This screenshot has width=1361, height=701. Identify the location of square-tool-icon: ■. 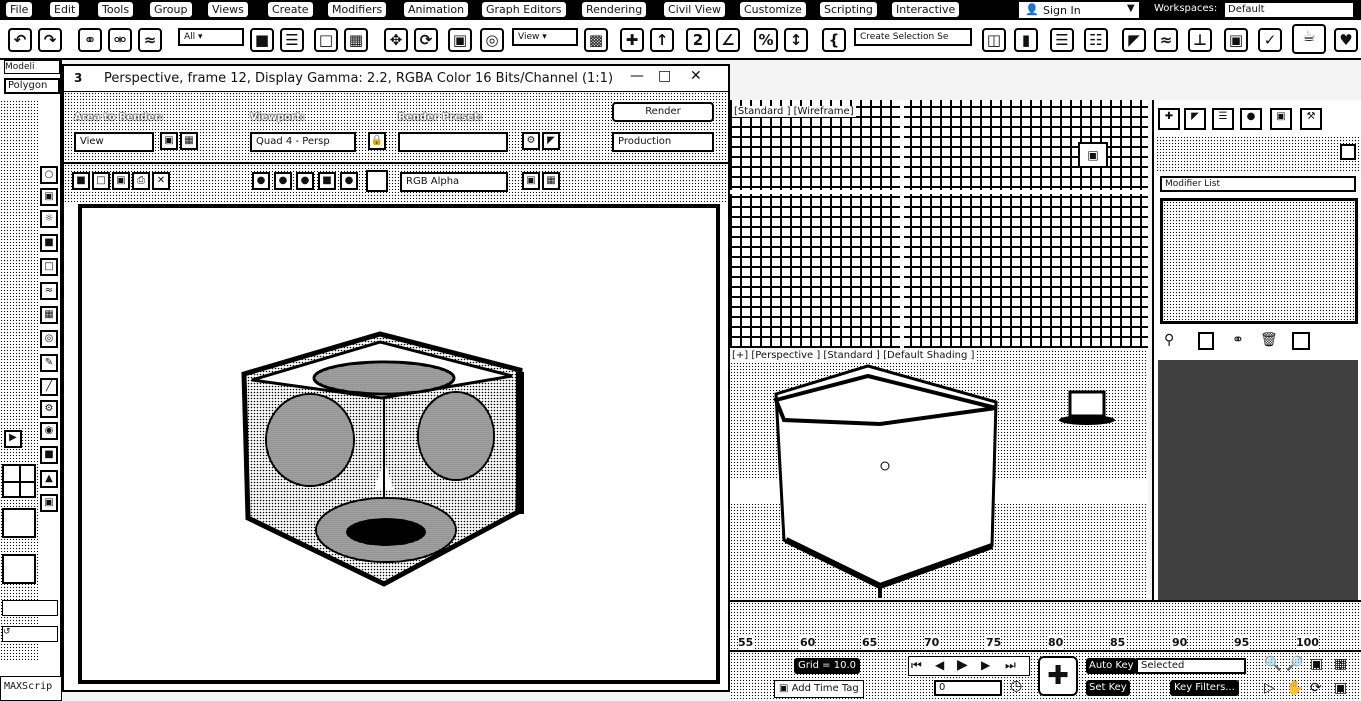
(49, 455).